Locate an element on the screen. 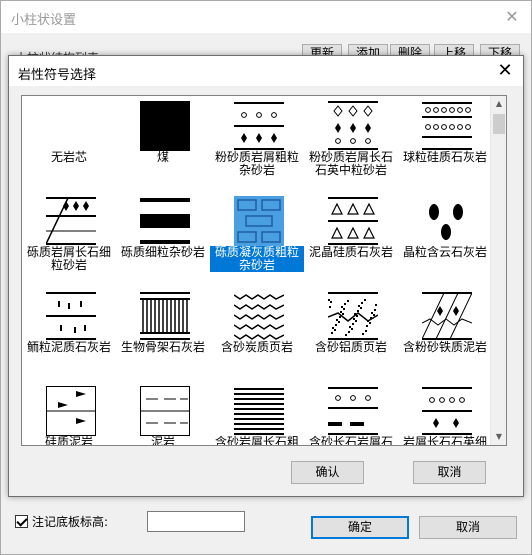 This screenshot has height=555, width=532. annotate-floor-elevation-checkbox is located at coordinates (21, 521).